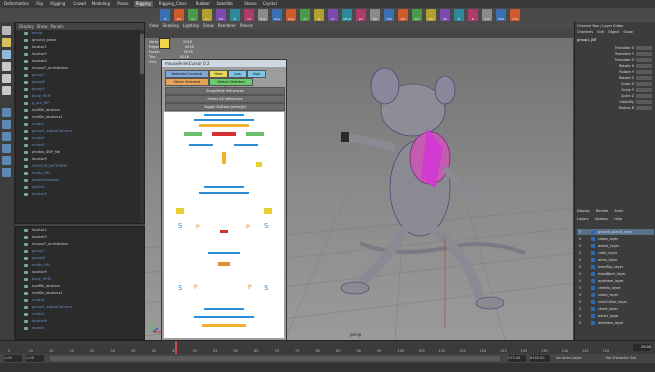  I want to click on outliner-row: group8, so click(80, 258).